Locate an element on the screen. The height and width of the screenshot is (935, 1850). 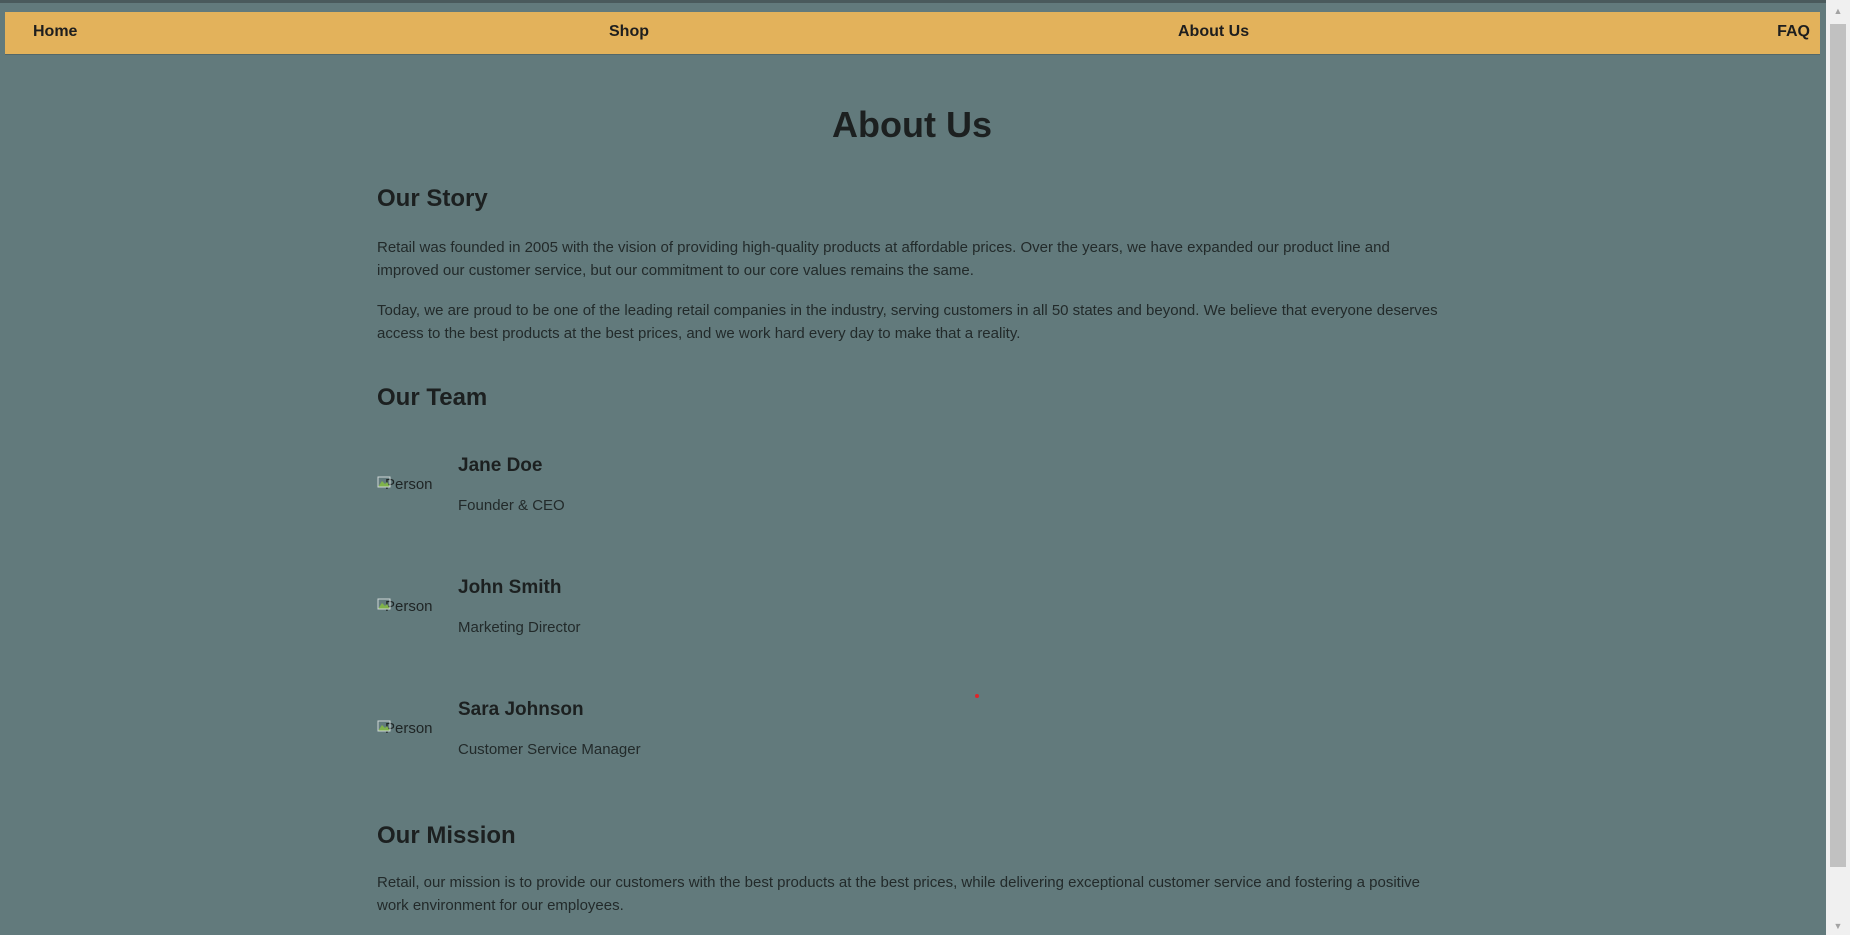
team-member-name: Sara Johnson is located at coordinates (521, 709).